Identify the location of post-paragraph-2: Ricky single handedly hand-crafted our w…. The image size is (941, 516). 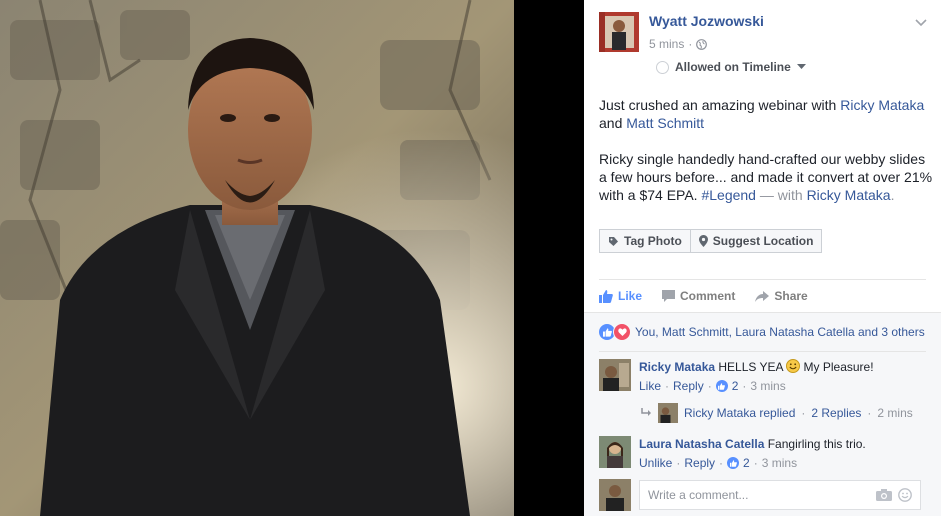
(766, 177).